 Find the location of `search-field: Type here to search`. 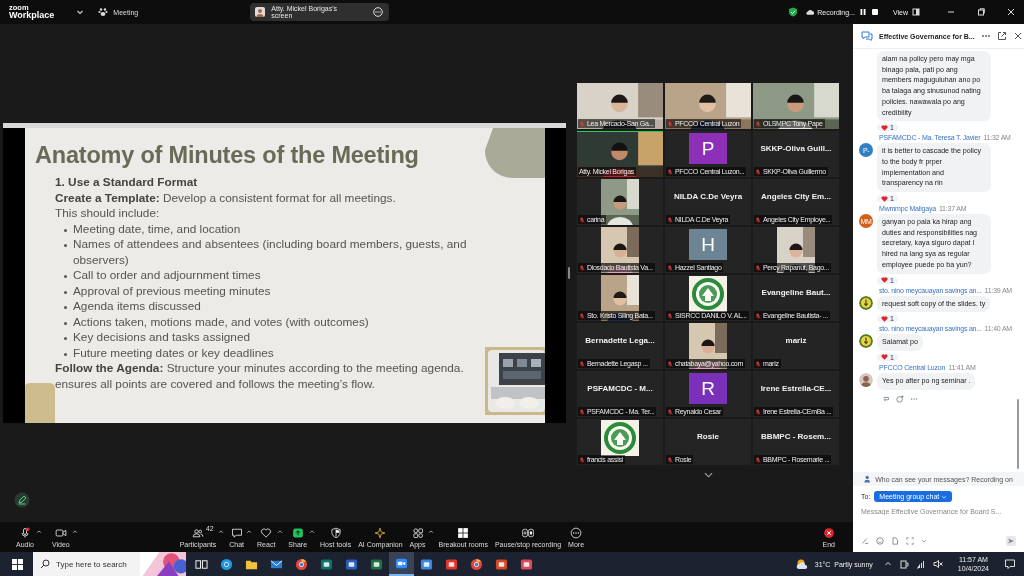

search-field: Type here to search is located at coordinates (109, 564).